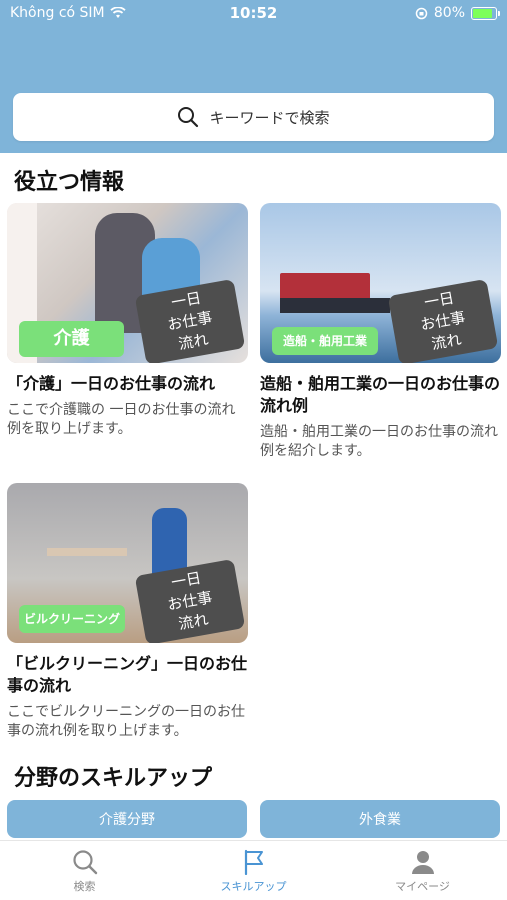  Describe the element at coordinates (71, 339) in the screenshot. I see `card-tag: 介護` at that location.